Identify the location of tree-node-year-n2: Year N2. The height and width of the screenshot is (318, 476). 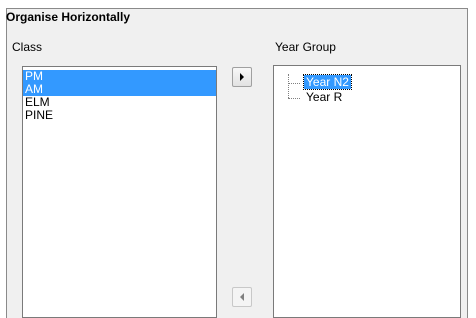
(327, 82).